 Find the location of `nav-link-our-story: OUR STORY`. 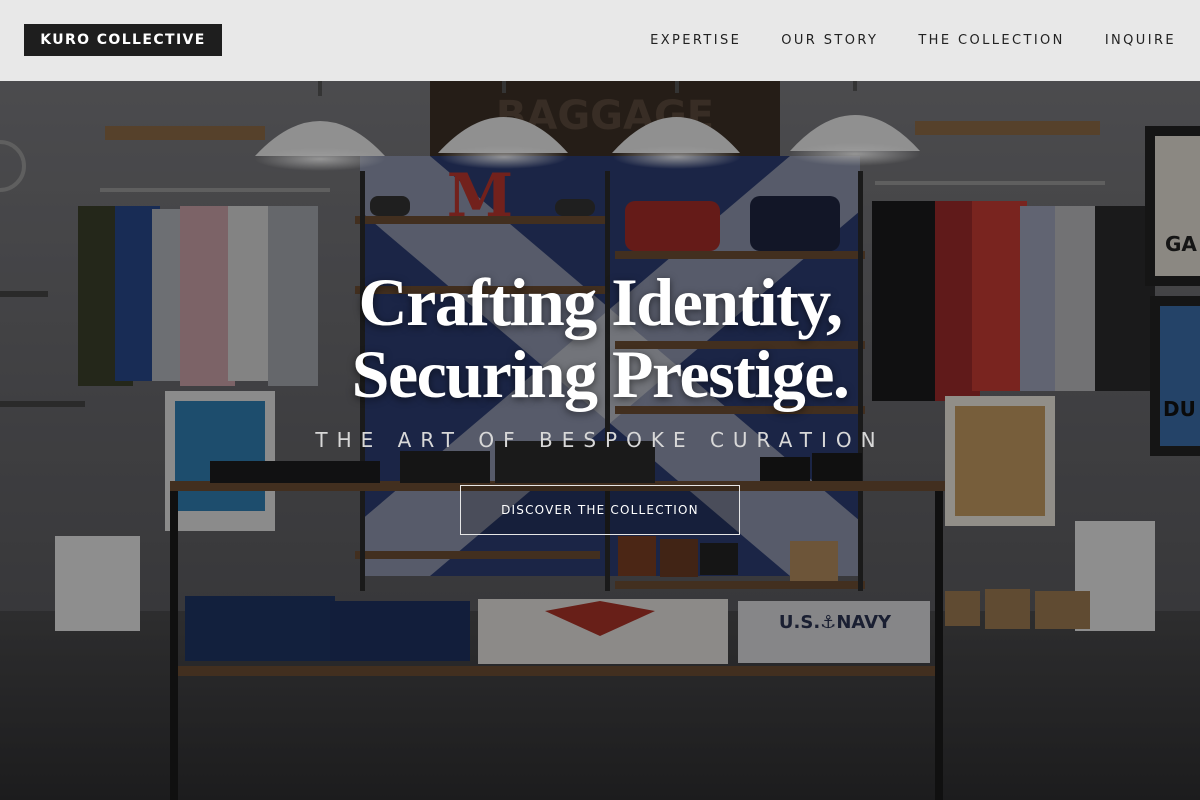

nav-link-our-story: OUR STORY is located at coordinates (829, 40).